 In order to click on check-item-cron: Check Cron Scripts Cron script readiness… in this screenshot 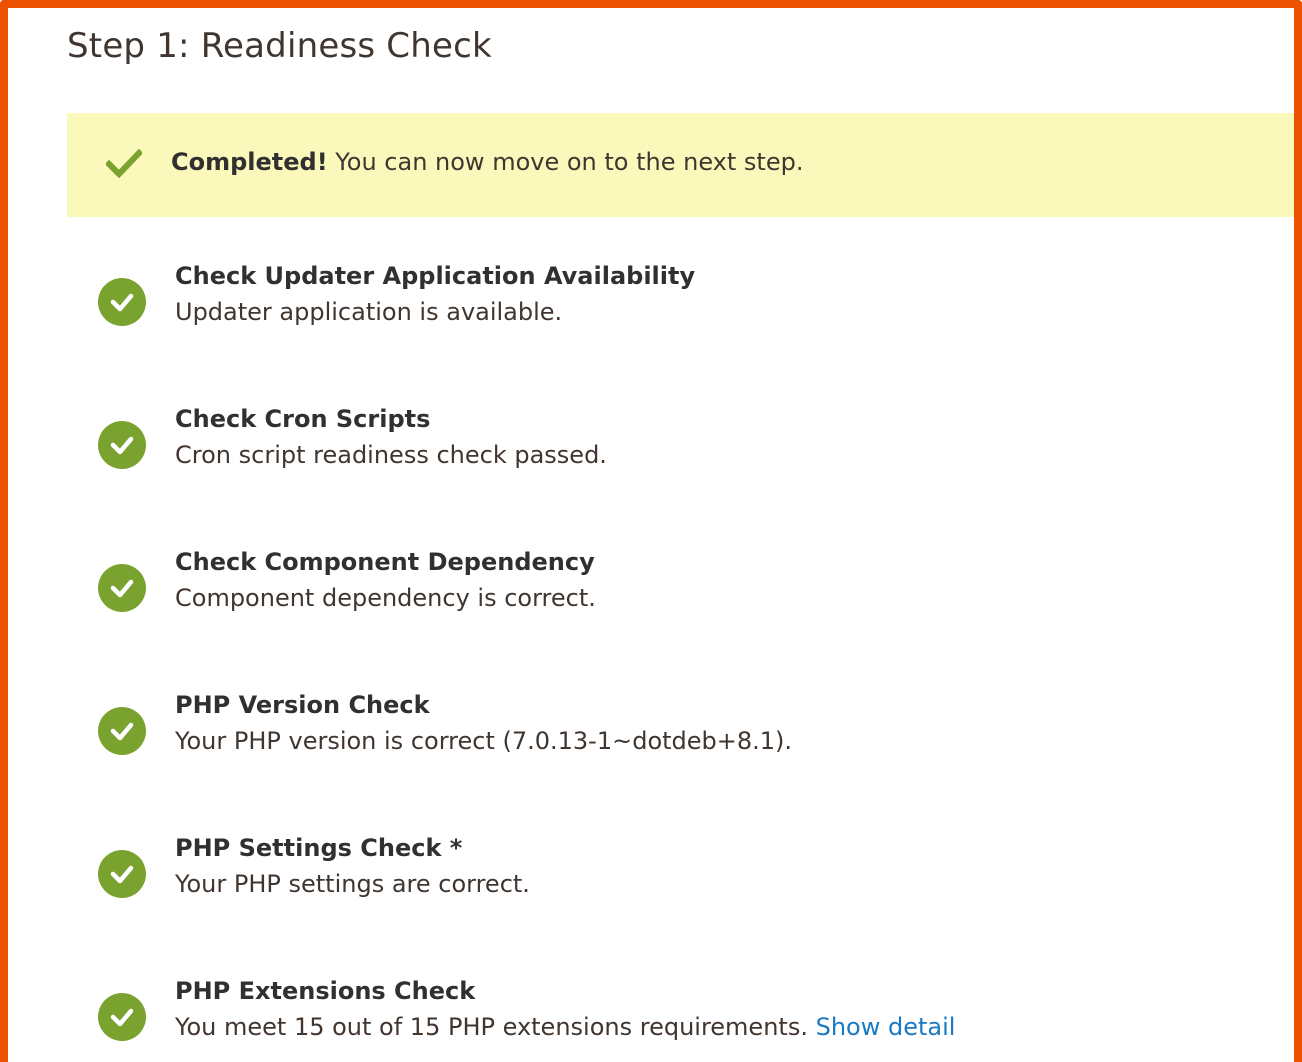, I will do `click(648, 458)`.